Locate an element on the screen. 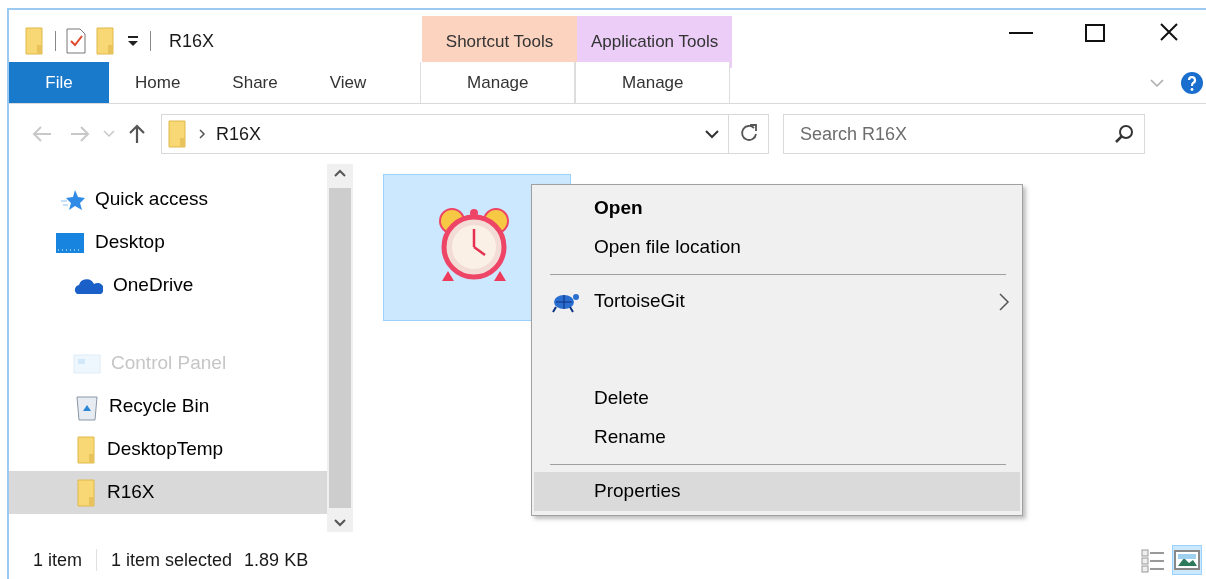 The width and height of the screenshot is (1206, 579). sidebar-item: OneDrive is located at coordinates (168, 285).